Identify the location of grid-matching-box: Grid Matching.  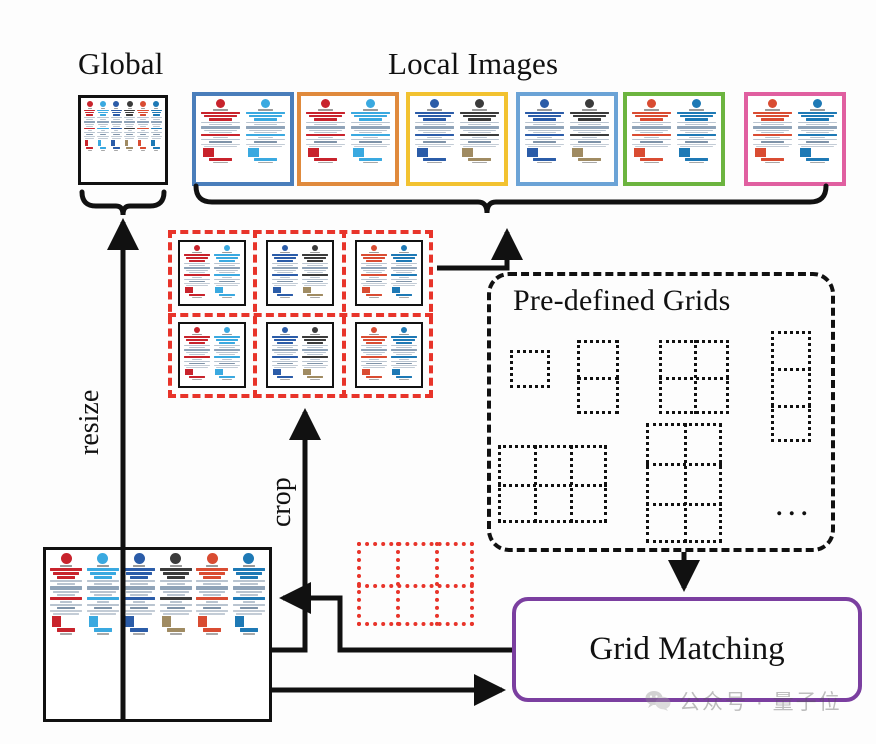
(687, 649).